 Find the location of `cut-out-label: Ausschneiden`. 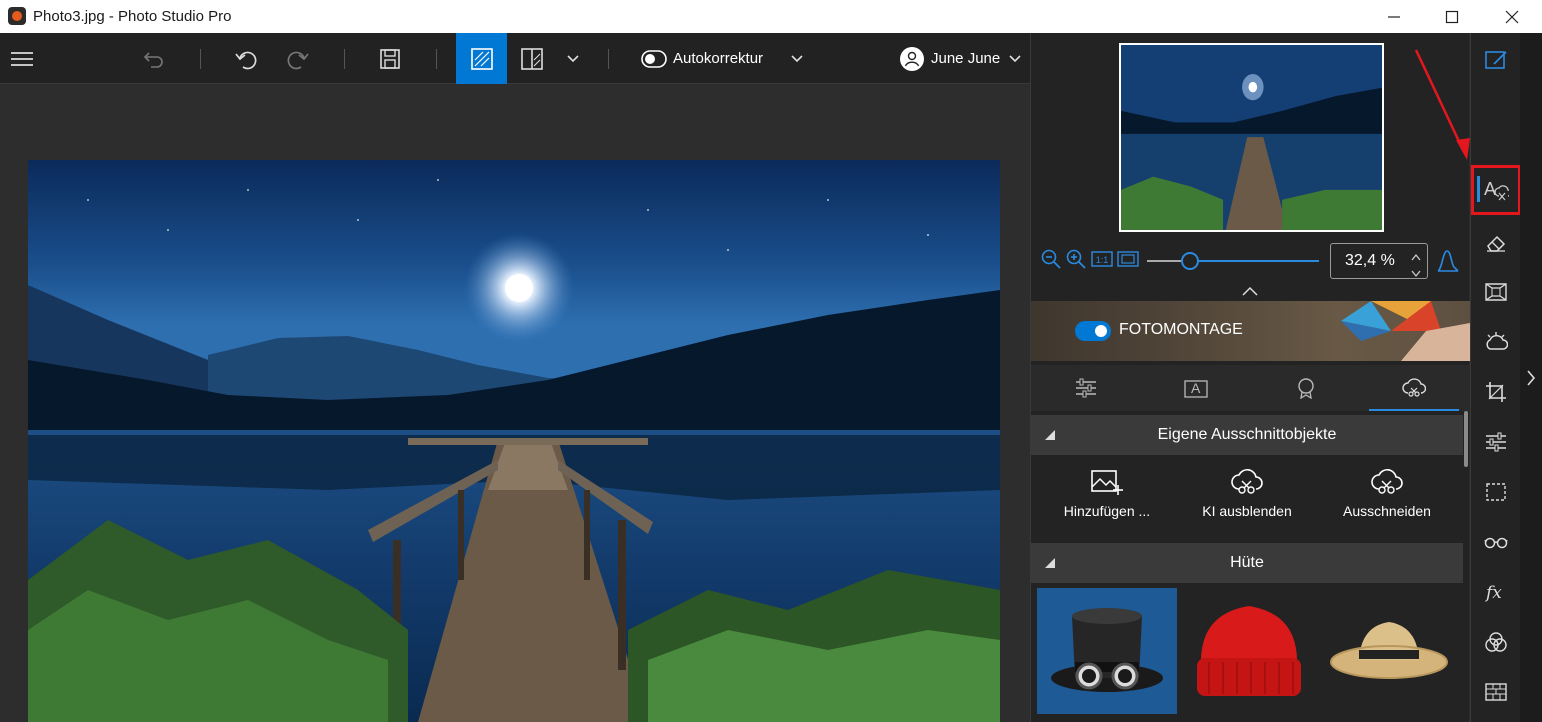

cut-out-label: Ausschneiden is located at coordinates (1387, 511).